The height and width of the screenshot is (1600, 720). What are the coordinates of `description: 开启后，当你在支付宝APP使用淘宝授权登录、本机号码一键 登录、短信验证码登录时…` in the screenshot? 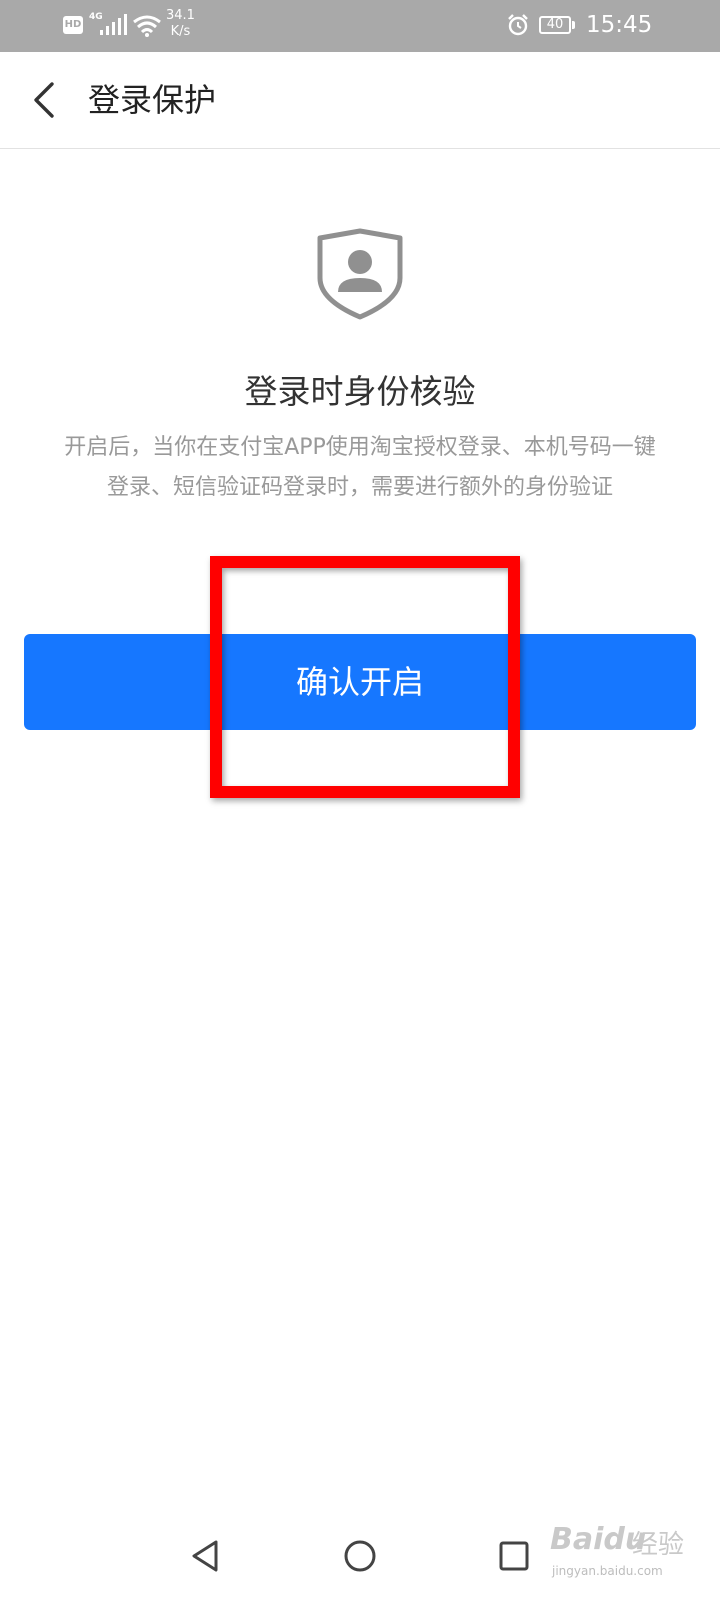 It's located at (360, 468).